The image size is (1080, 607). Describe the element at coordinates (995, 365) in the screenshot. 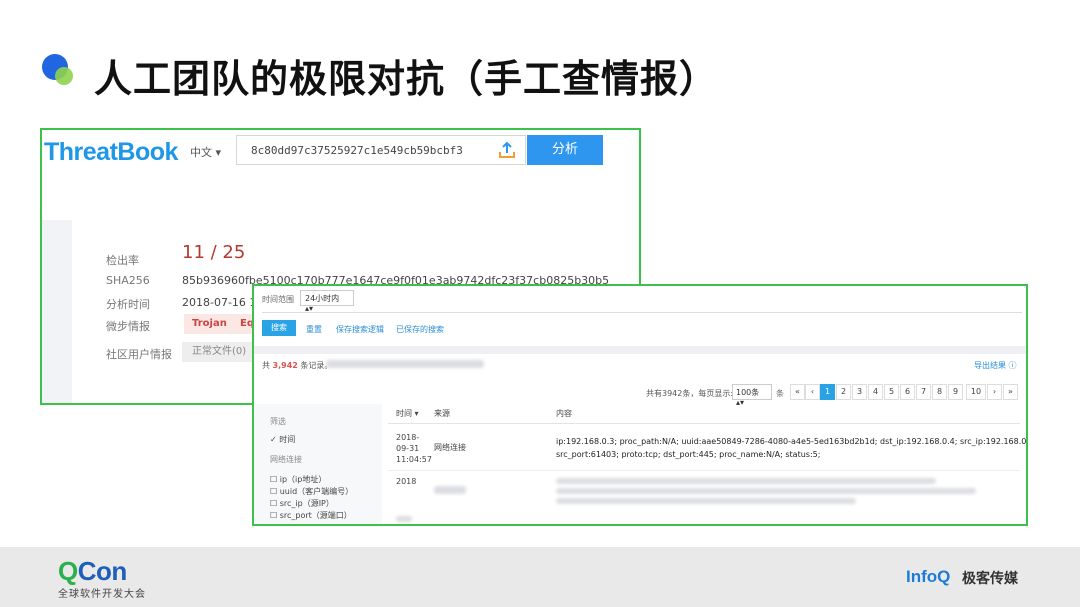

I see `export-link: 导出结果 ⓘ` at that location.